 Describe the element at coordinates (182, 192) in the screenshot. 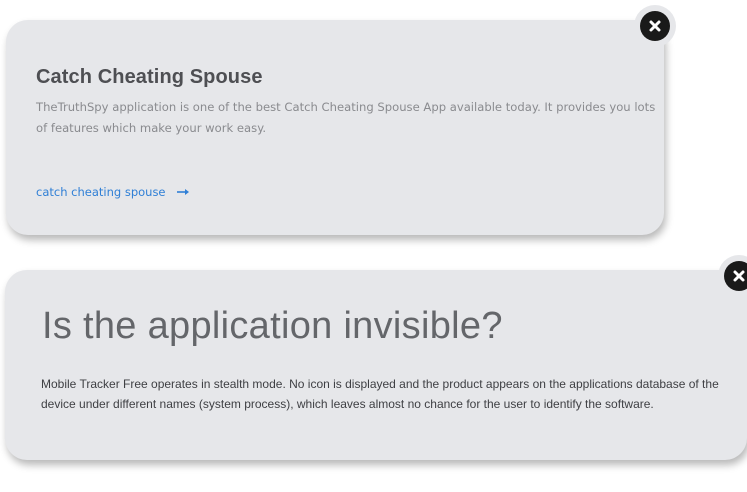

I see `arrow-right-icon` at that location.